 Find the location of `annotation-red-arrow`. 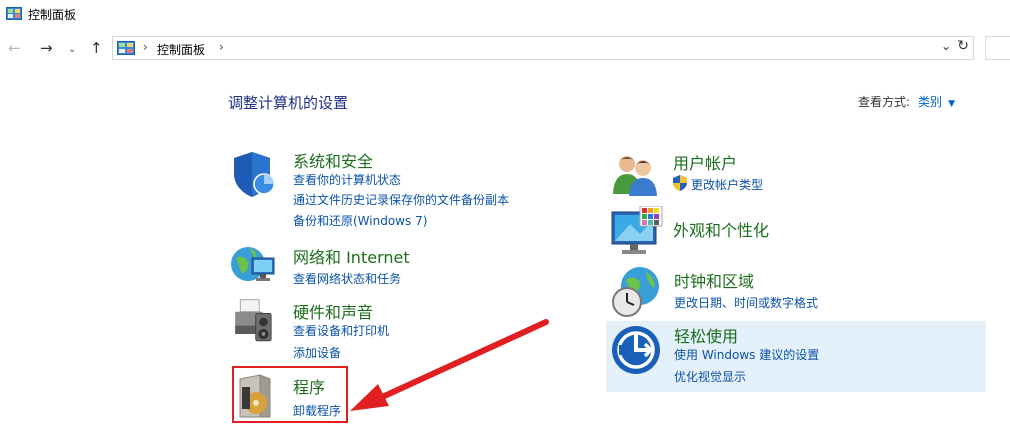

annotation-red-arrow is located at coordinates (449, 365).